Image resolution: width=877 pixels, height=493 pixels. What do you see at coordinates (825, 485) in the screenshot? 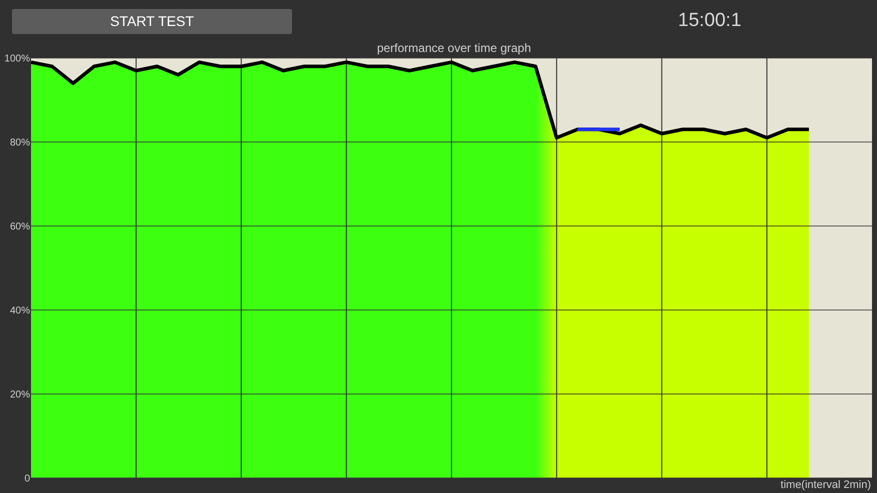
I see `x-axis-label: time(interval 2min)` at bounding box center [825, 485].